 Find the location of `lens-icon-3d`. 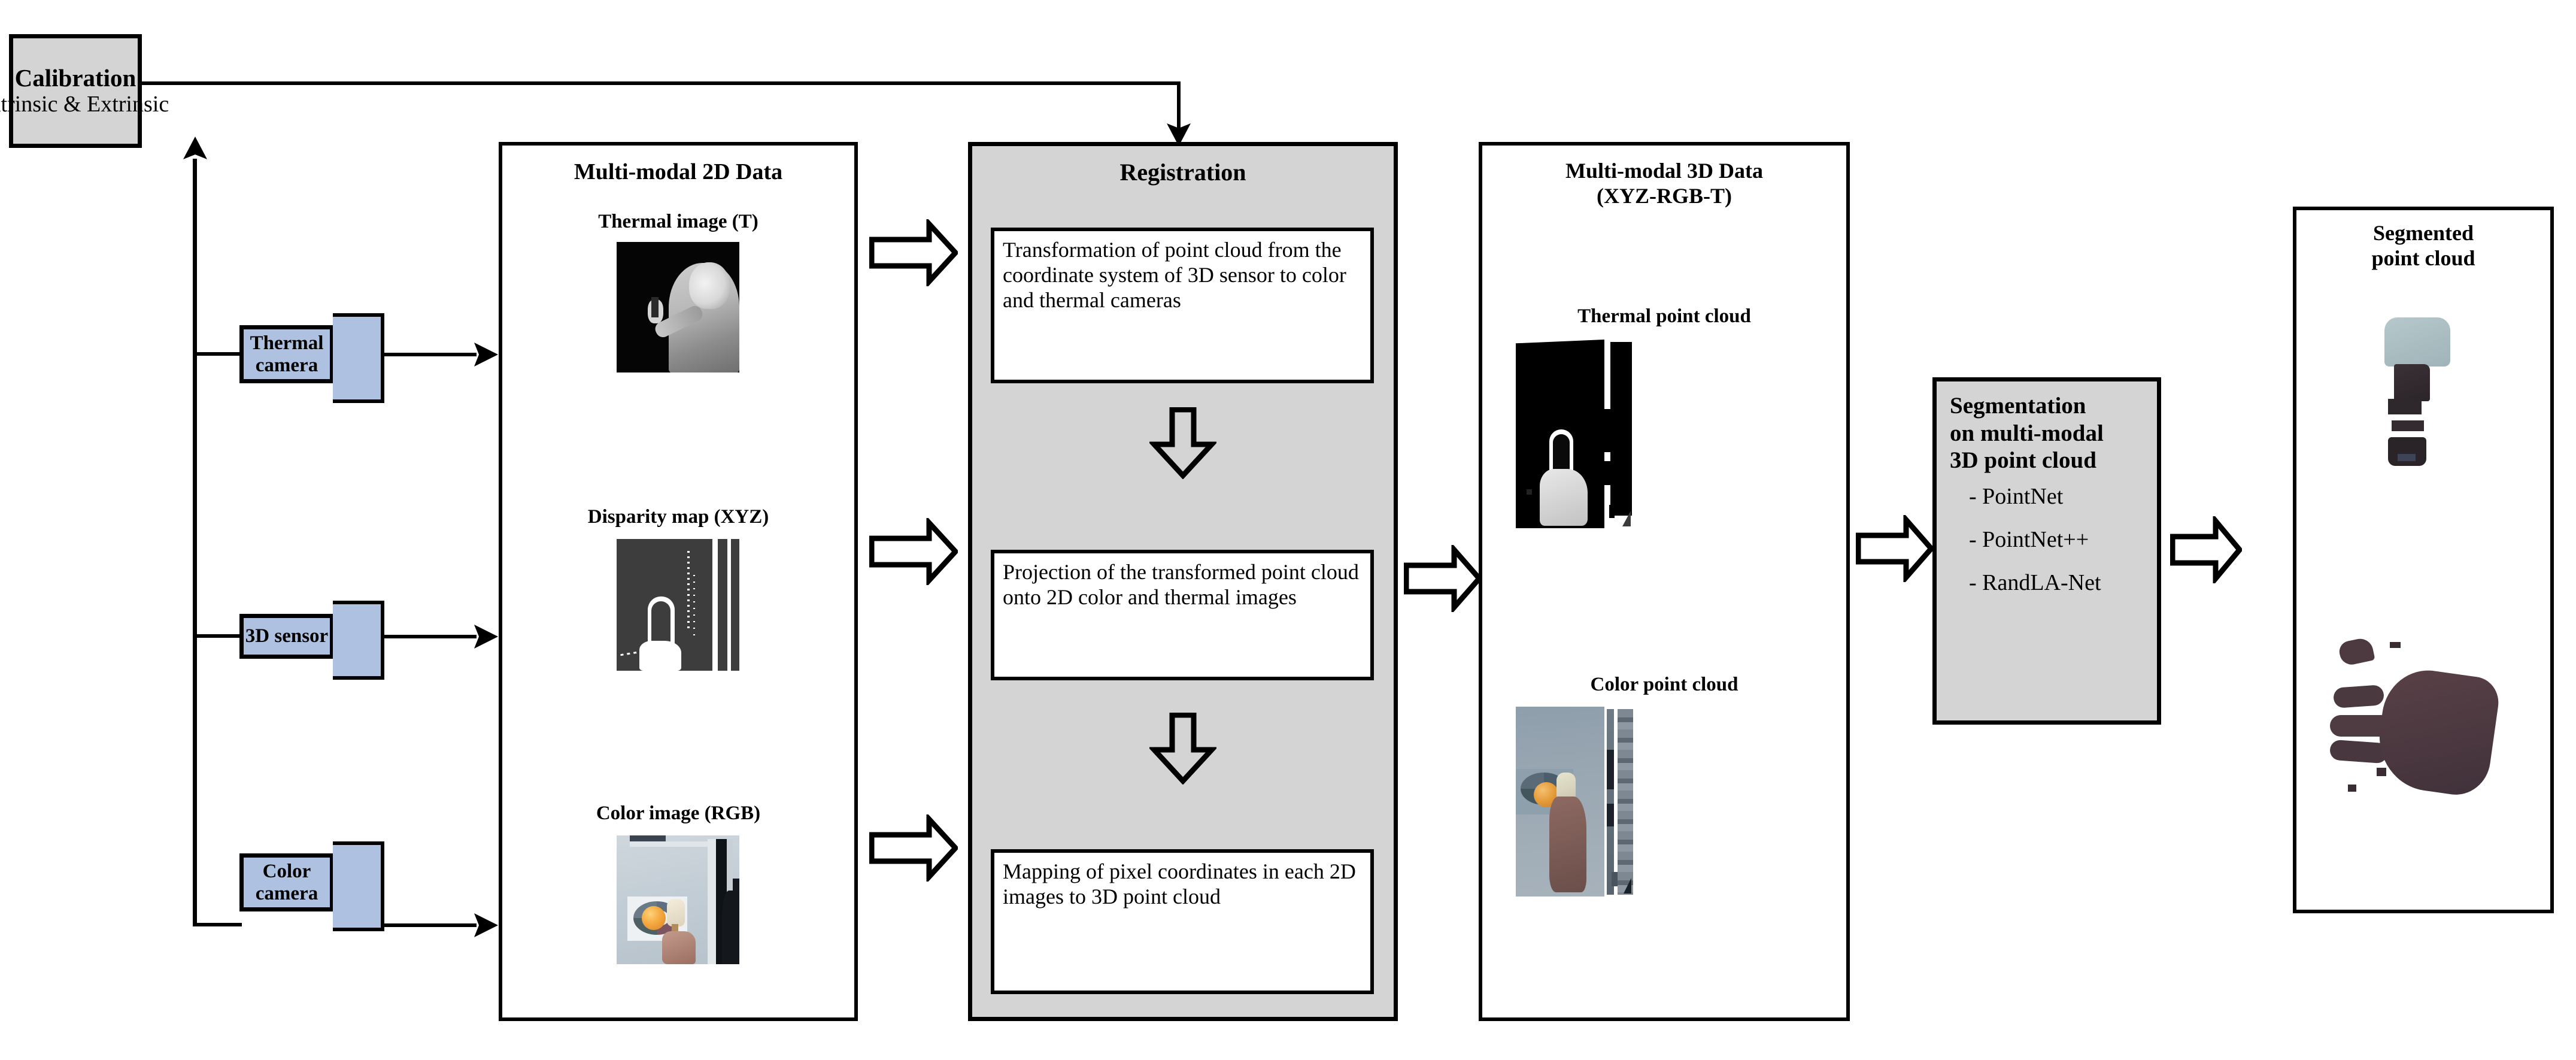

lens-icon-3d is located at coordinates (358, 640).